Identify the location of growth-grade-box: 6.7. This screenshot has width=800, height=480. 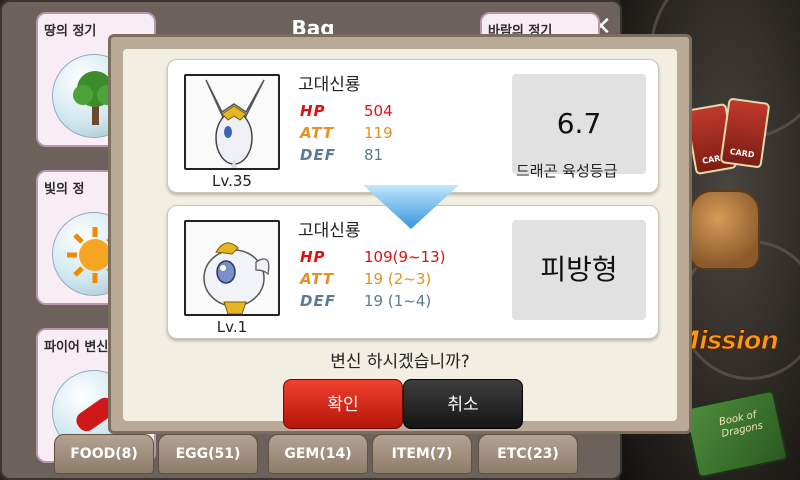
(579, 124).